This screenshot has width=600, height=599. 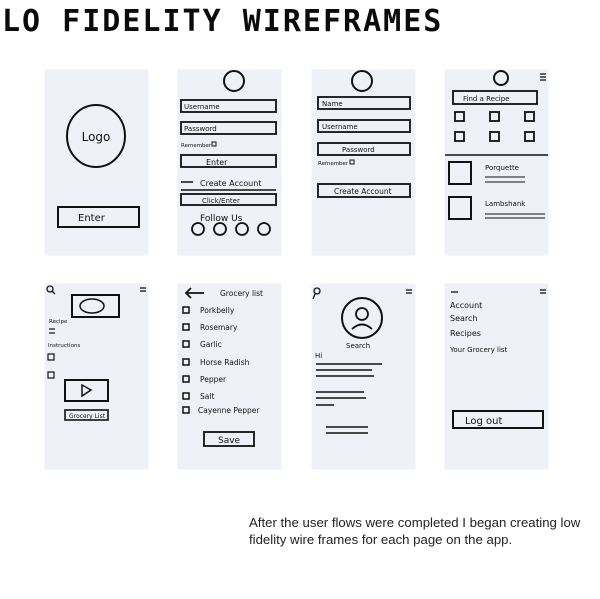 I want to click on grocery-list-button-label: Grocery List, so click(x=87, y=416).